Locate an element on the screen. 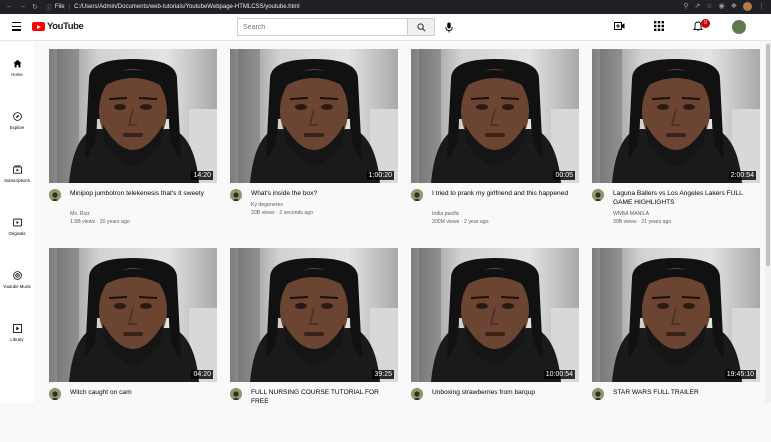 The width and height of the screenshot is (771, 442). masthead: YouTube is located at coordinates (385, 27).